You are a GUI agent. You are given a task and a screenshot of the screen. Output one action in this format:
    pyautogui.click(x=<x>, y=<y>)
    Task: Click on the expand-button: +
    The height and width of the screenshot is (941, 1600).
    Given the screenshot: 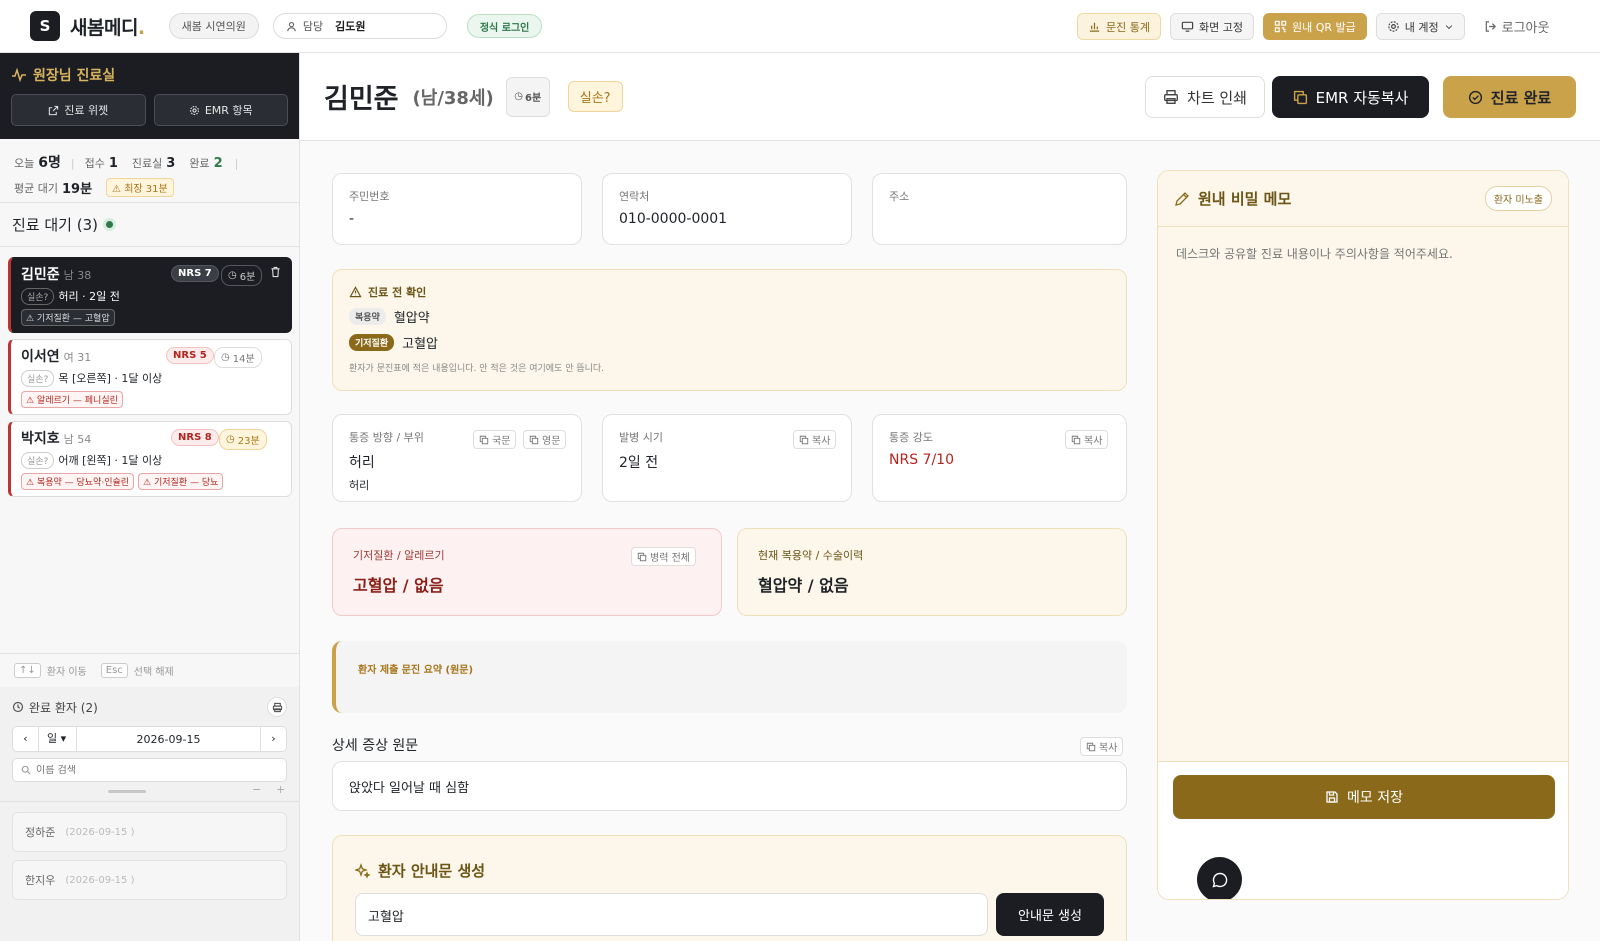 What is the action you would take?
    pyautogui.click(x=280, y=789)
    